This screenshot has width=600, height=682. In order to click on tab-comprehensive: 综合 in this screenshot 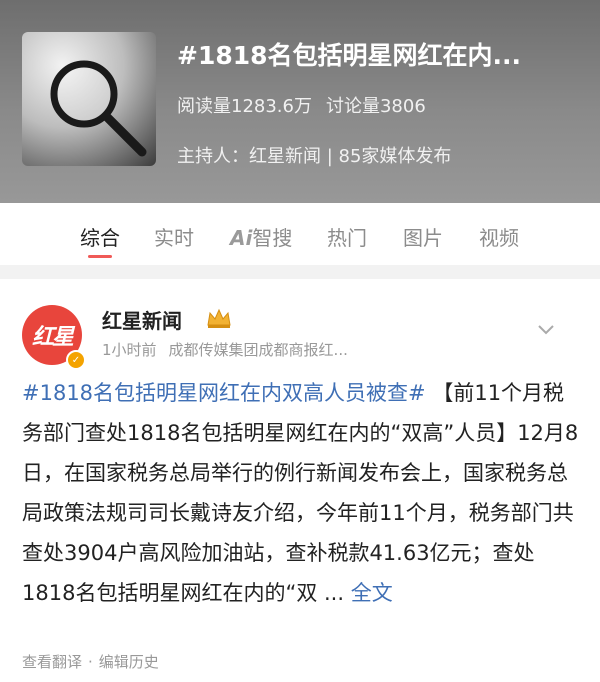, I will do `click(100, 236)`.